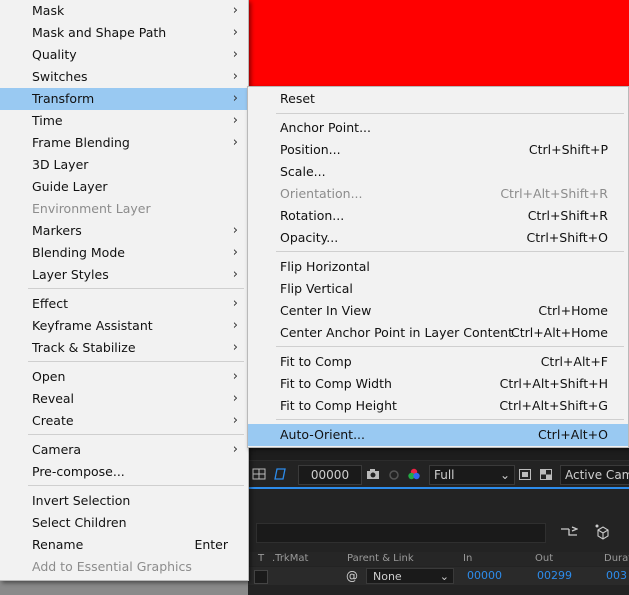  What do you see at coordinates (124, 421) in the screenshot?
I see `menu-item-create: Create ›` at bounding box center [124, 421].